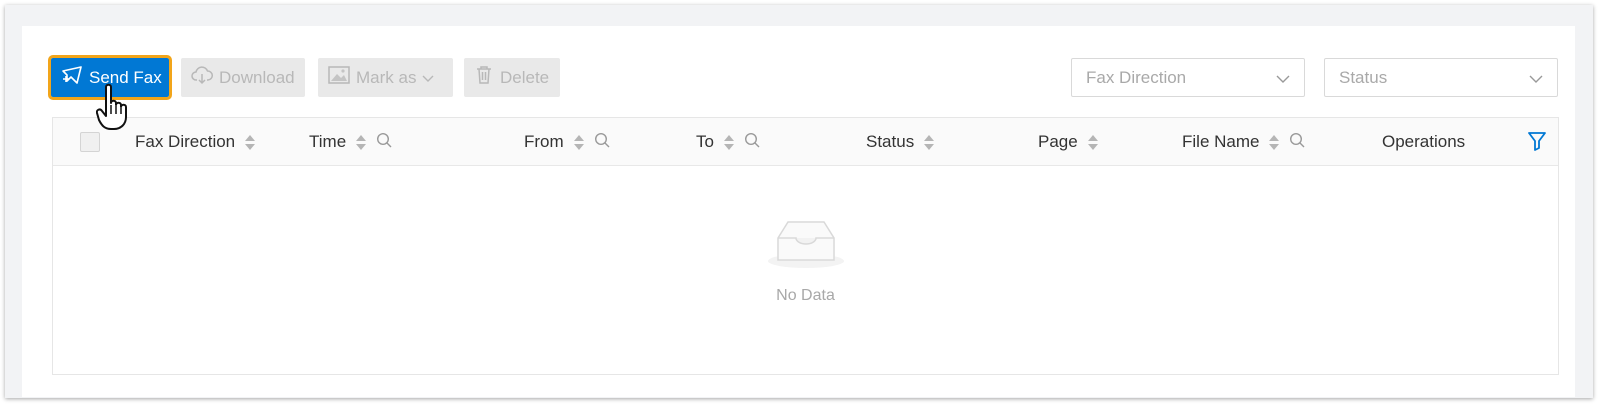  I want to click on empty-text: No Data, so click(805, 295).